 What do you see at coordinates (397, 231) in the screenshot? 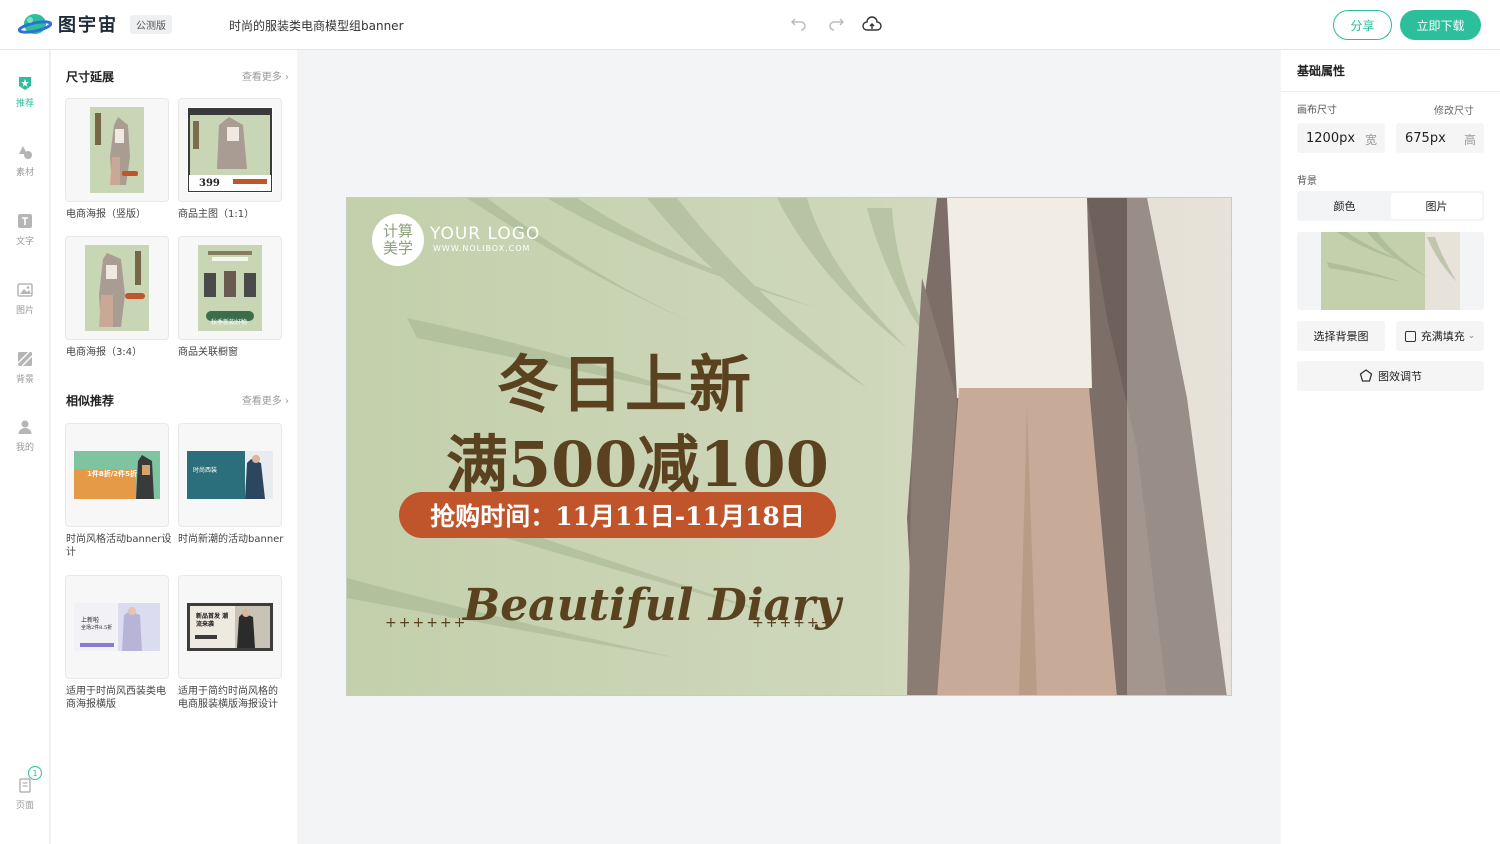
I see `logo-circle-line: 计算` at bounding box center [397, 231].